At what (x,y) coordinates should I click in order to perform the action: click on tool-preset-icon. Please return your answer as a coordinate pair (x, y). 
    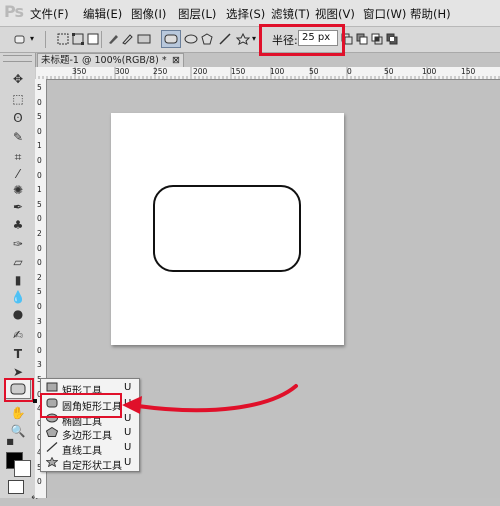
    Looking at the image, I should click on (20, 39).